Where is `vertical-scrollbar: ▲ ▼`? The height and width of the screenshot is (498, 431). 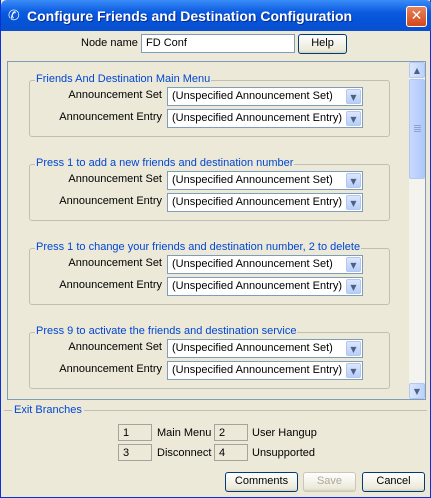
vertical-scrollbar: ▲ ▼ is located at coordinates (417, 230).